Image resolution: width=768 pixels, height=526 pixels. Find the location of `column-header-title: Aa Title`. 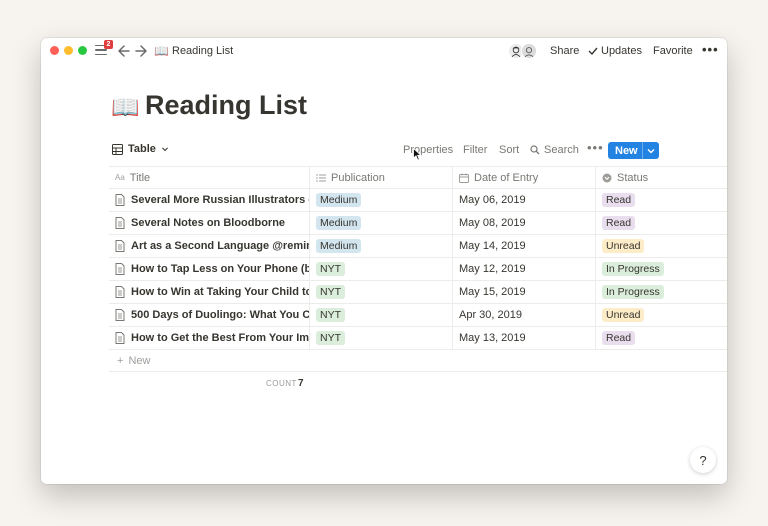

column-header-title: Aa Title is located at coordinates (209, 177).